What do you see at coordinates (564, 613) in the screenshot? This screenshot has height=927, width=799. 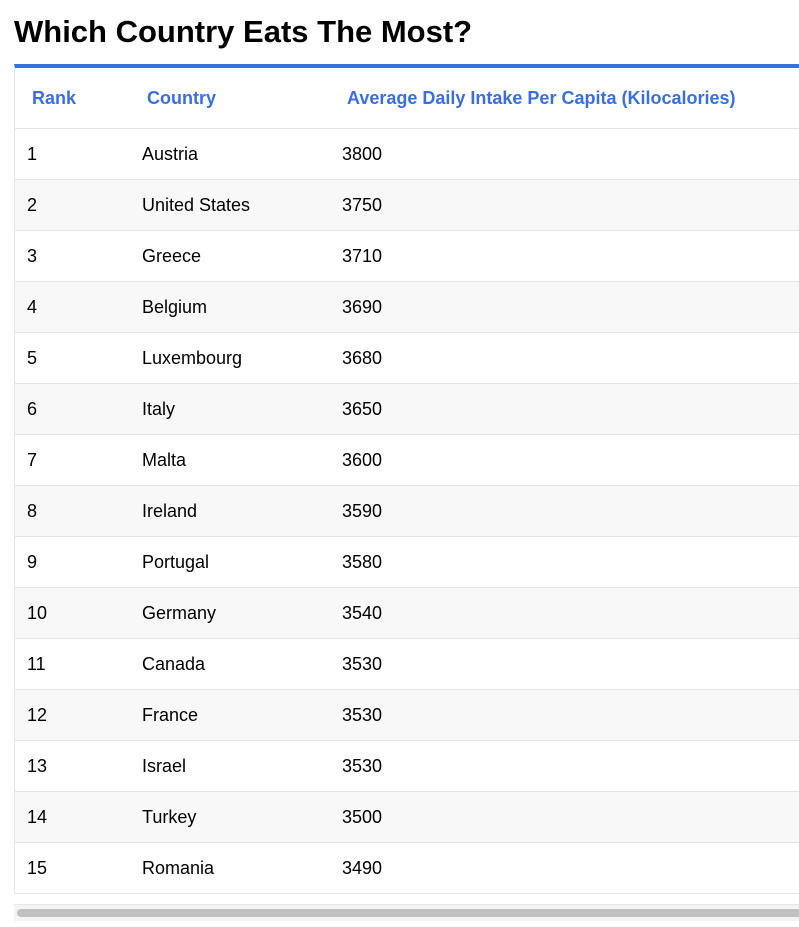 I see `cell-intake: 3540` at bounding box center [564, 613].